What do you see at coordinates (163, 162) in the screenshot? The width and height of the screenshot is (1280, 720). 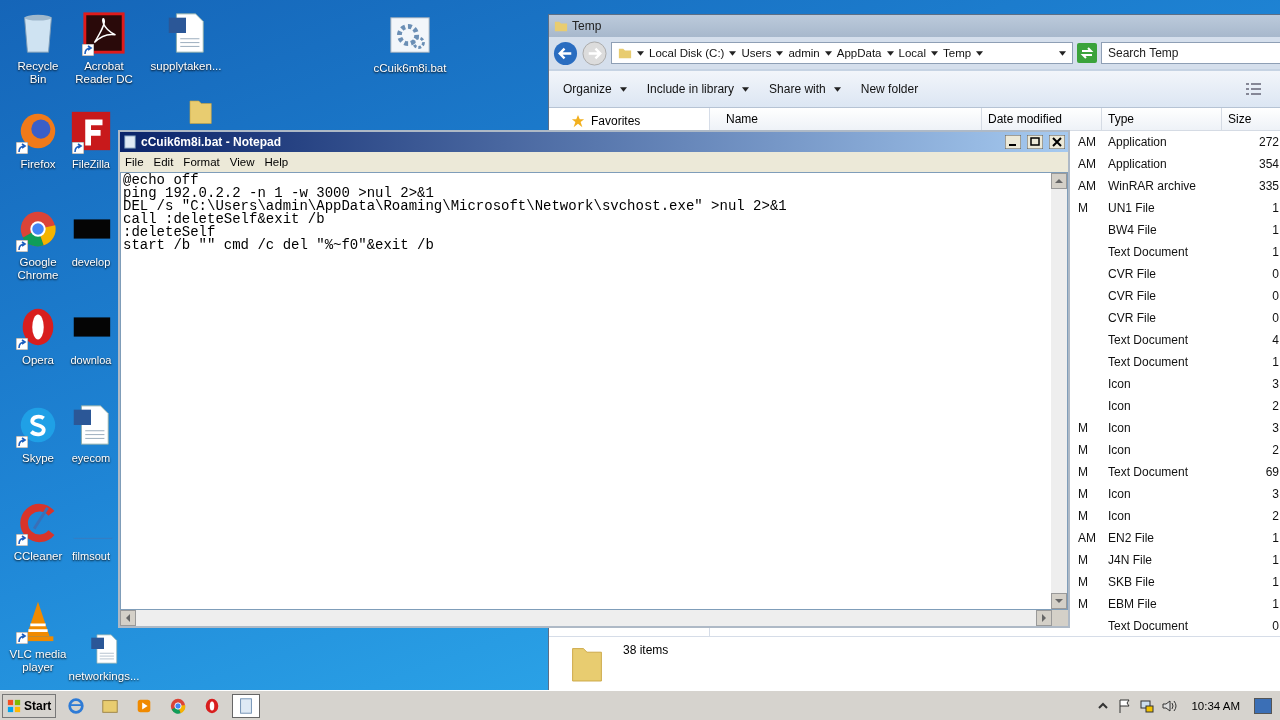 I see `menu-item: Edit` at bounding box center [163, 162].